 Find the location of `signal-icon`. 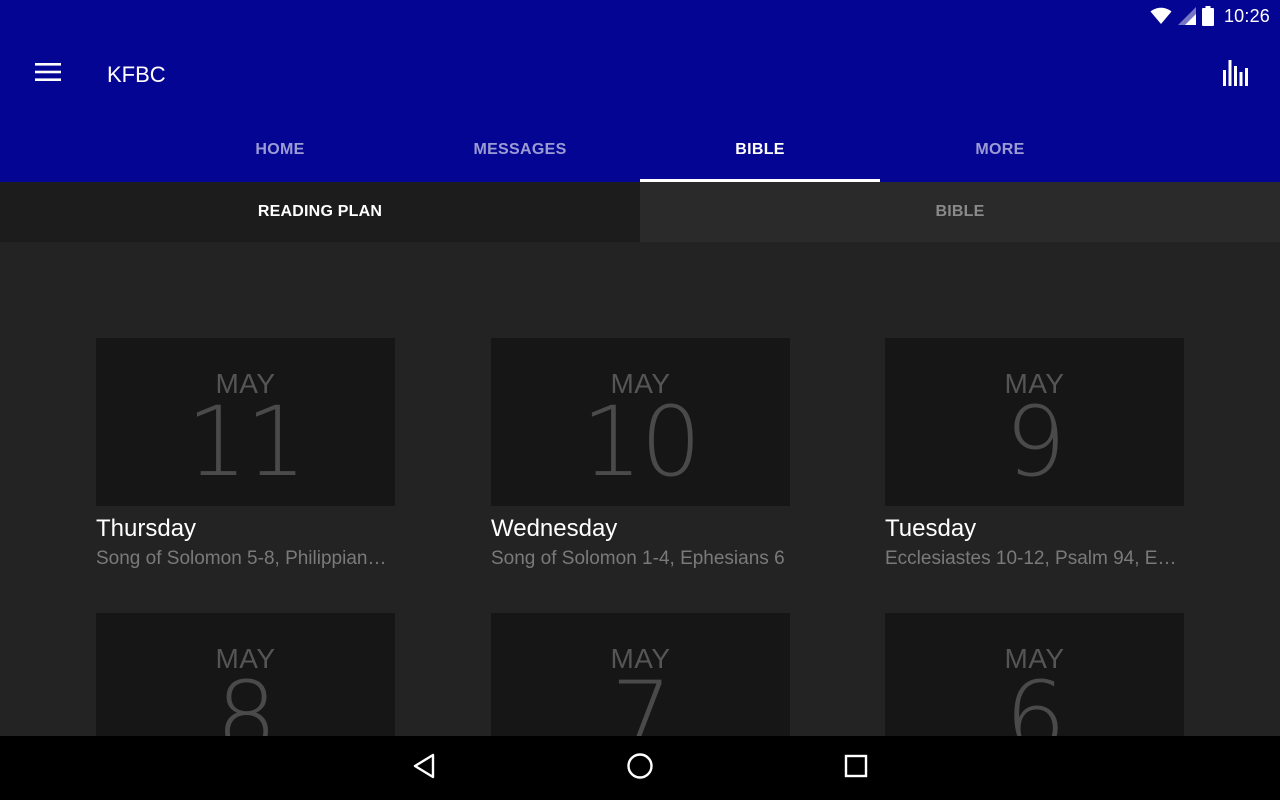

signal-icon is located at coordinates (1186, 16).